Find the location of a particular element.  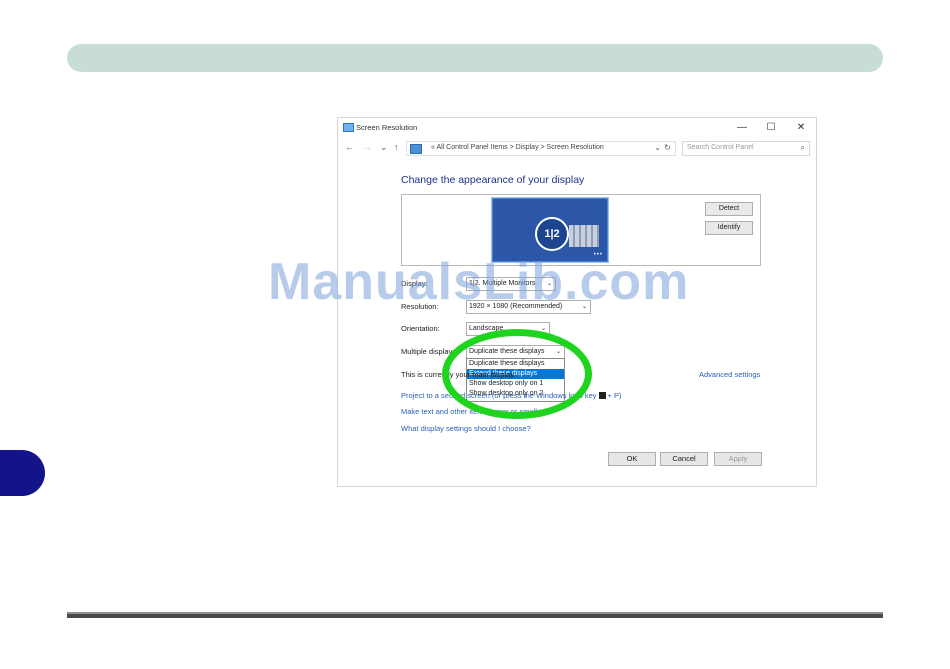

up-arrow-icon: ↑ is located at coordinates (396, 147).